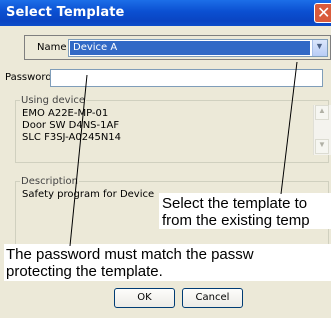  Describe the element at coordinates (174, 126) in the screenshot. I see `list-item: Door SW D4NS-1AF` at that location.